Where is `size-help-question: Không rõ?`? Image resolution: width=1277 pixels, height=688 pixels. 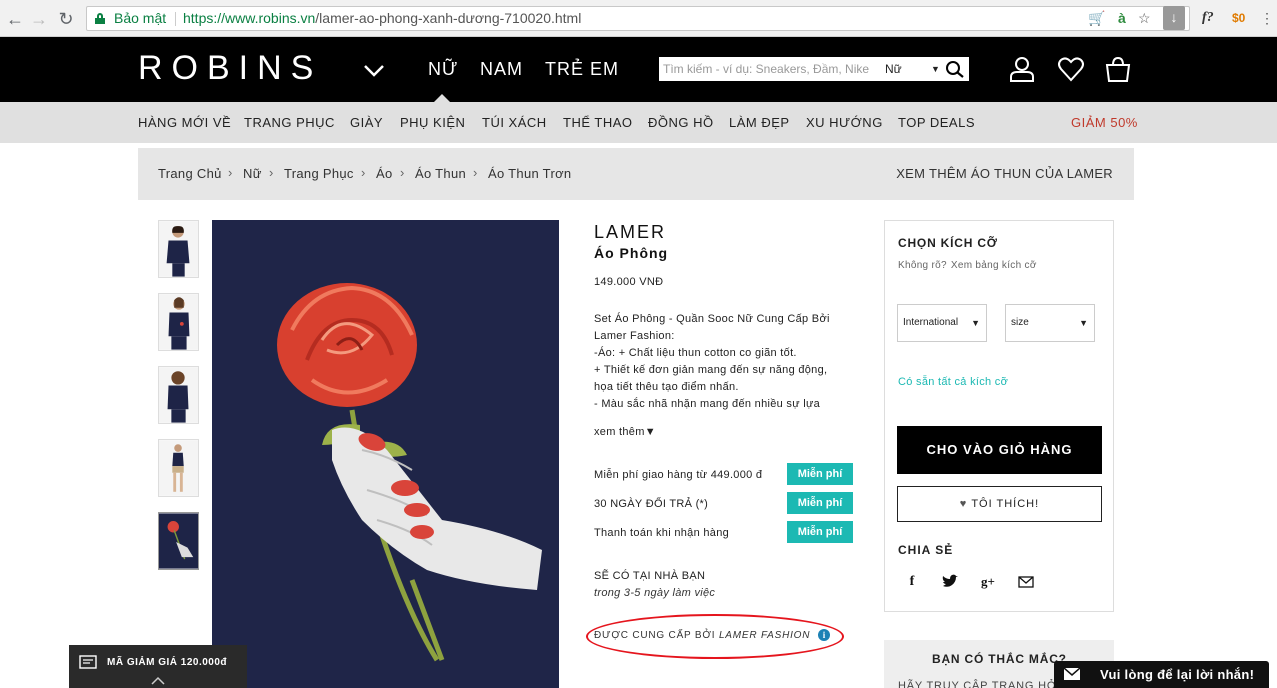
size-help-question: Không rõ? is located at coordinates (922, 265).